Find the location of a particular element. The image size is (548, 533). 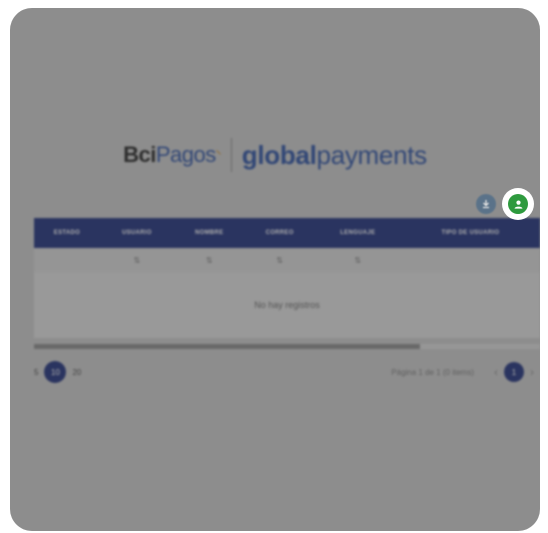

page-info: Página 1 de 1 (0 items) is located at coordinates (432, 372).